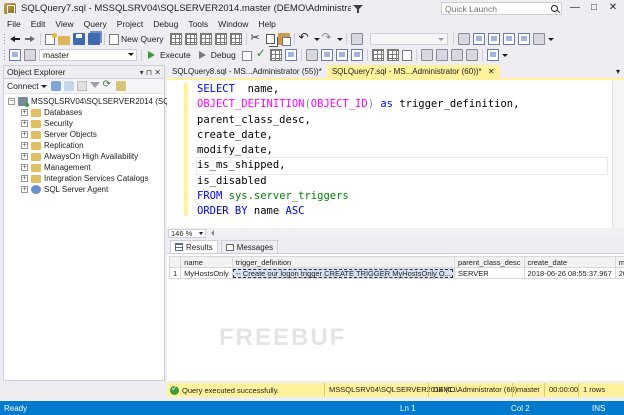 The width and height of the screenshot is (624, 415). Describe the element at coordinates (343, 262) in the screenshot. I see `column-header: trigger_definition` at that location.